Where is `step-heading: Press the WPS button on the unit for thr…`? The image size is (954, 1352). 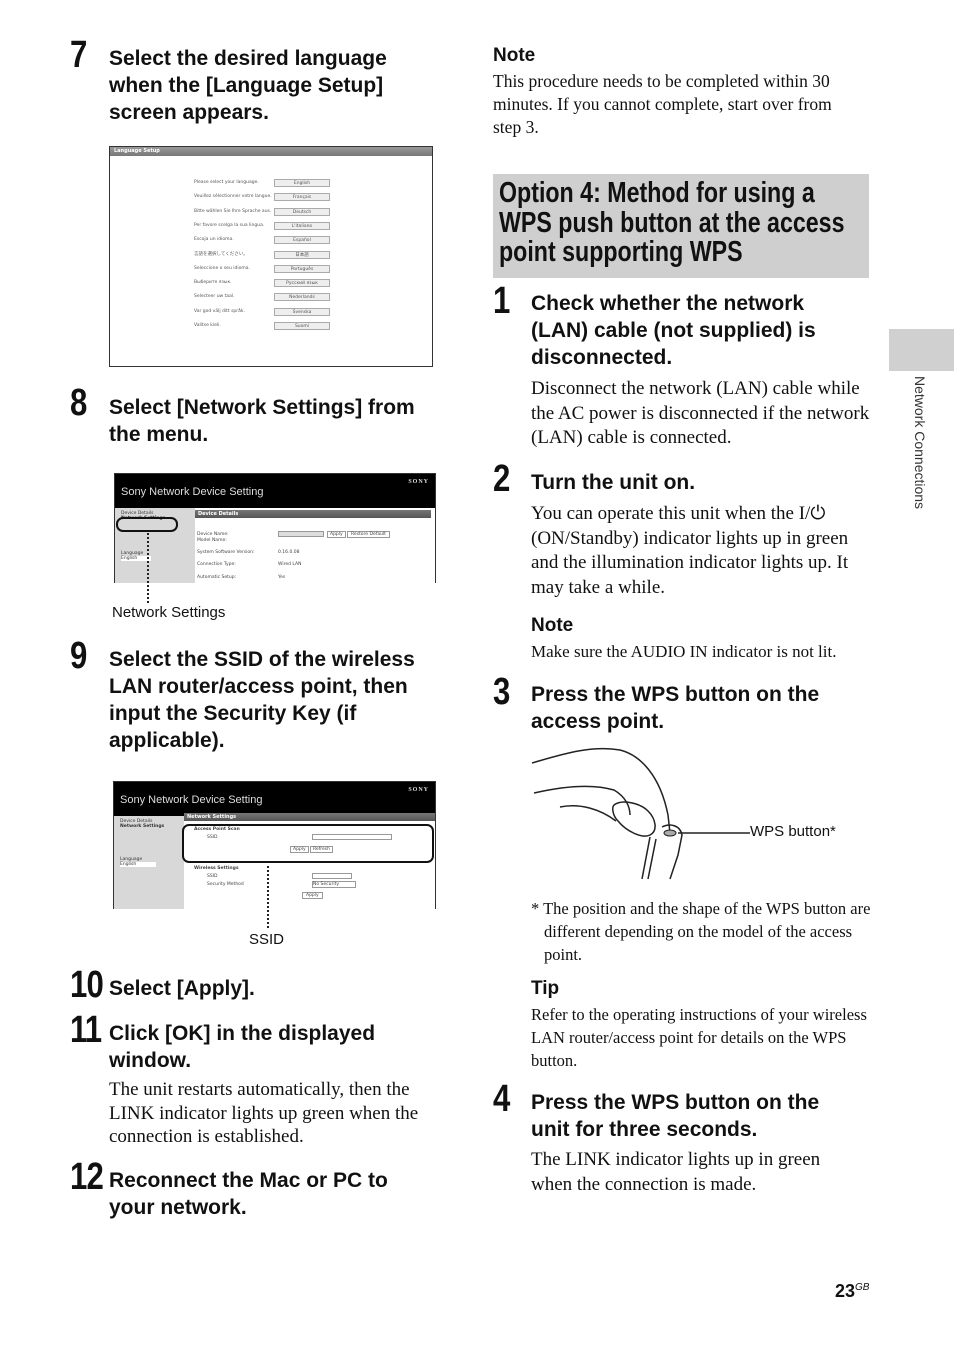
step-heading: Press the WPS button on the unit for thr… is located at coordinates (675, 1116).